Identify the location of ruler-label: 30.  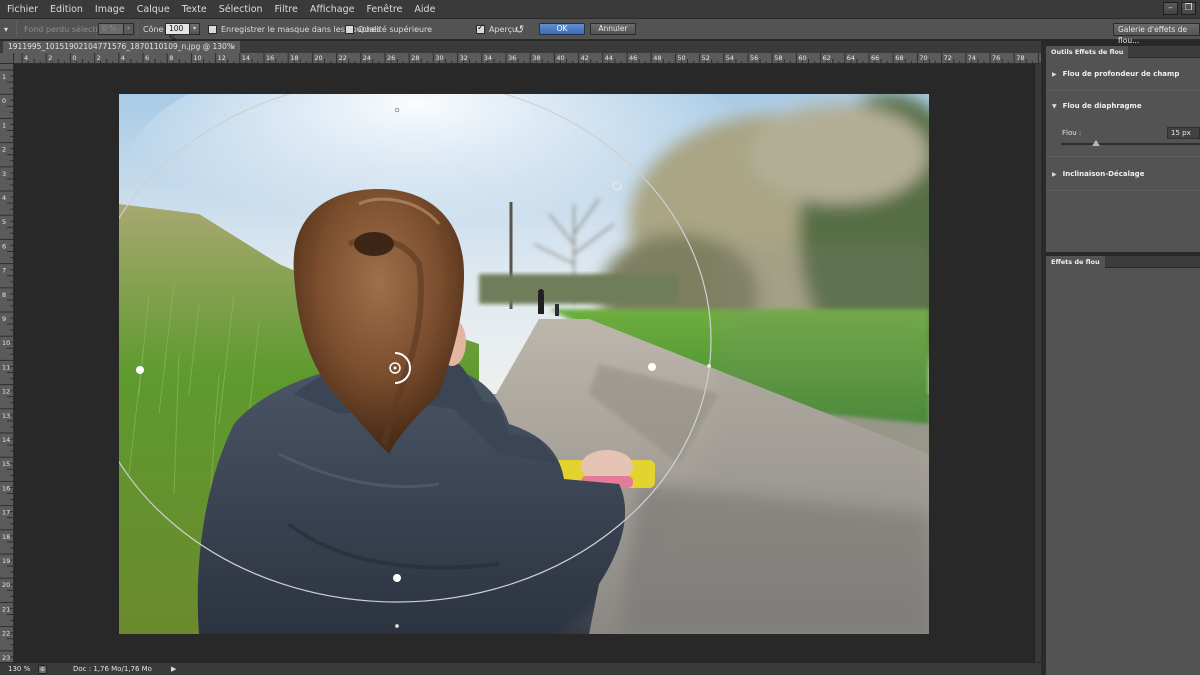
(439, 58).